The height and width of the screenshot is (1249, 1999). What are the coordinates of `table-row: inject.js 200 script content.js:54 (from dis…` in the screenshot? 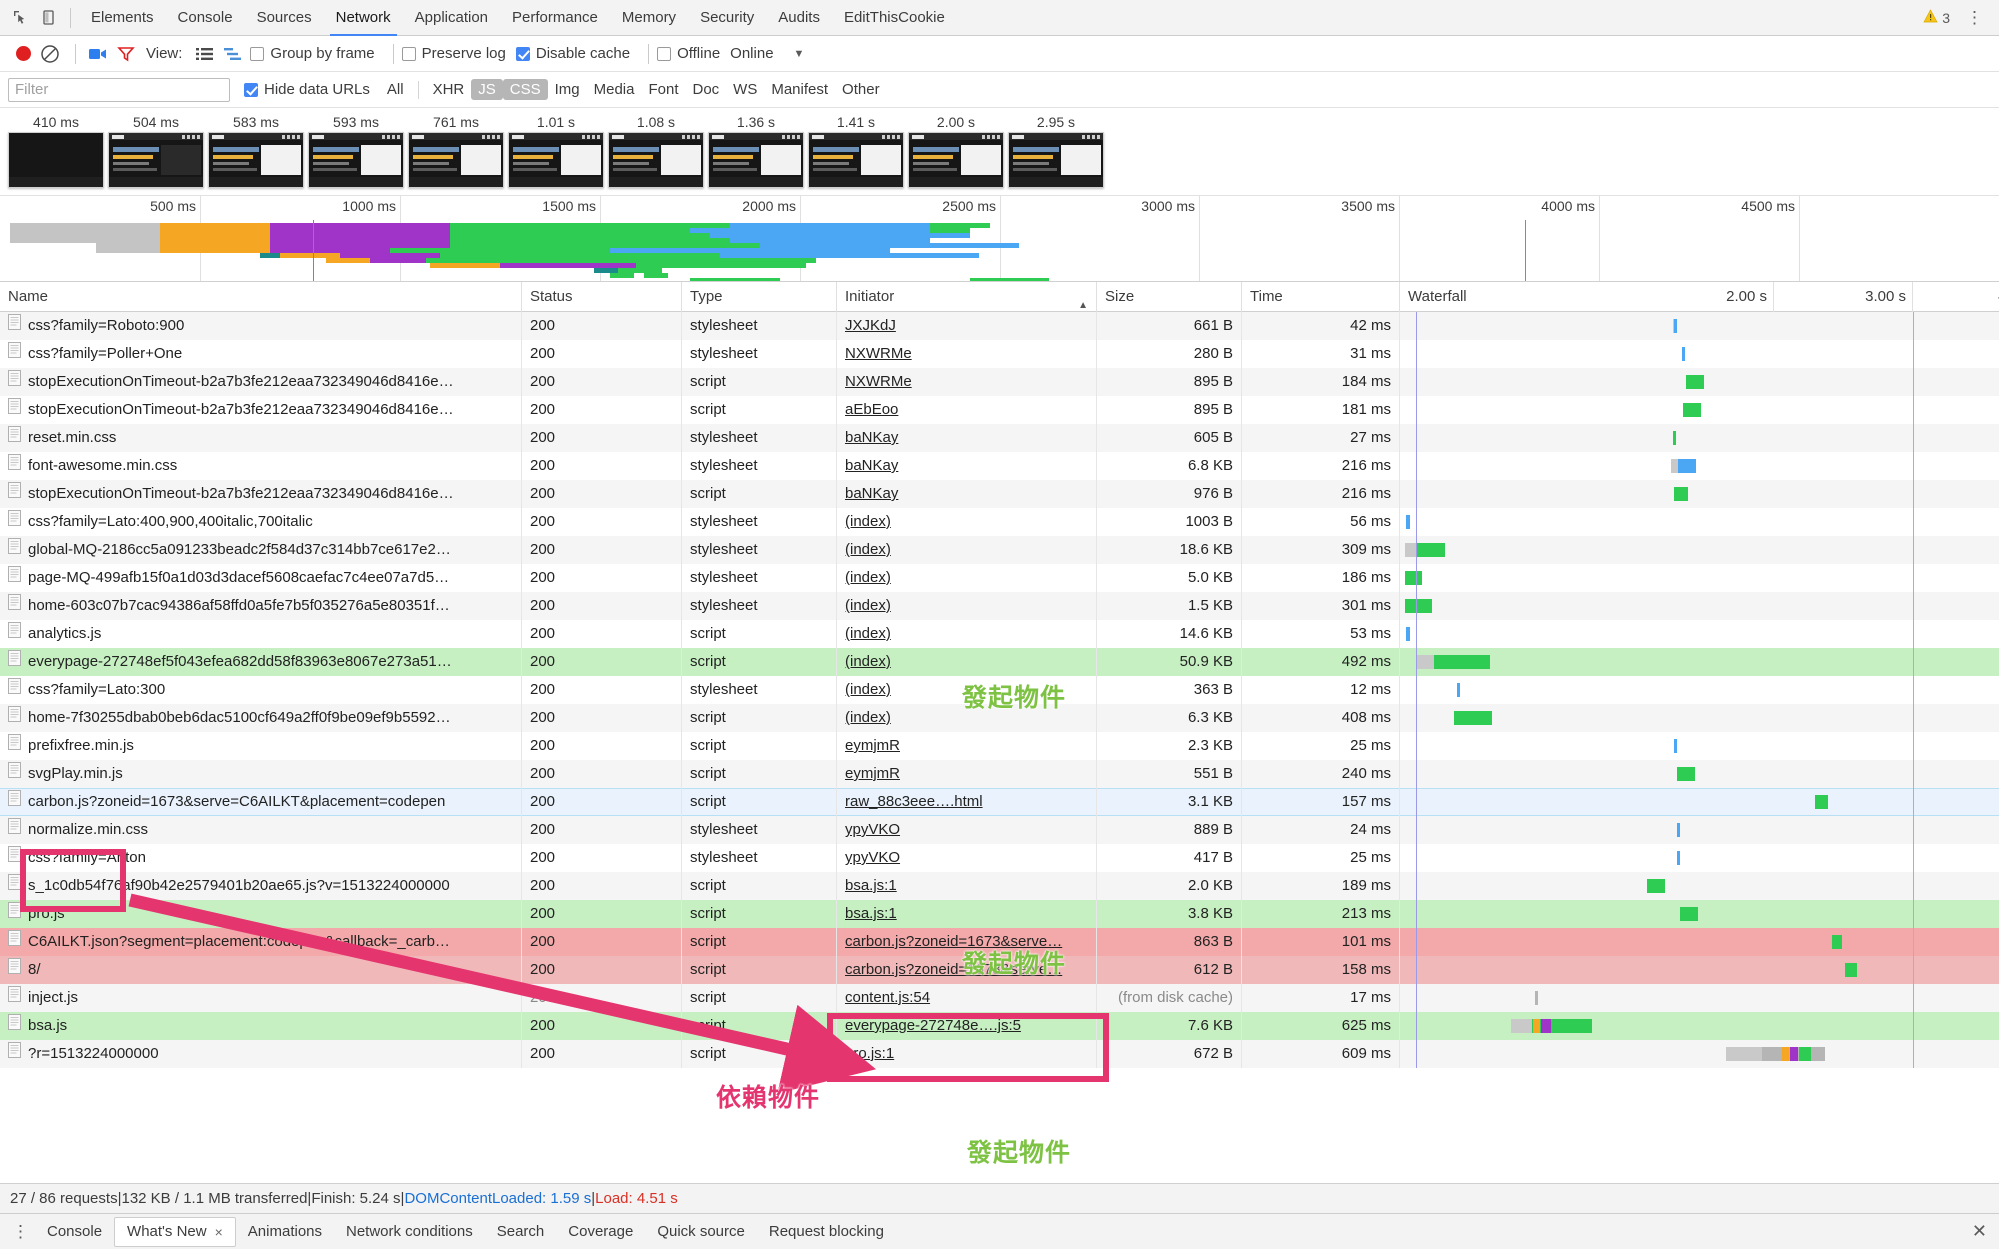 It's located at (999, 998).